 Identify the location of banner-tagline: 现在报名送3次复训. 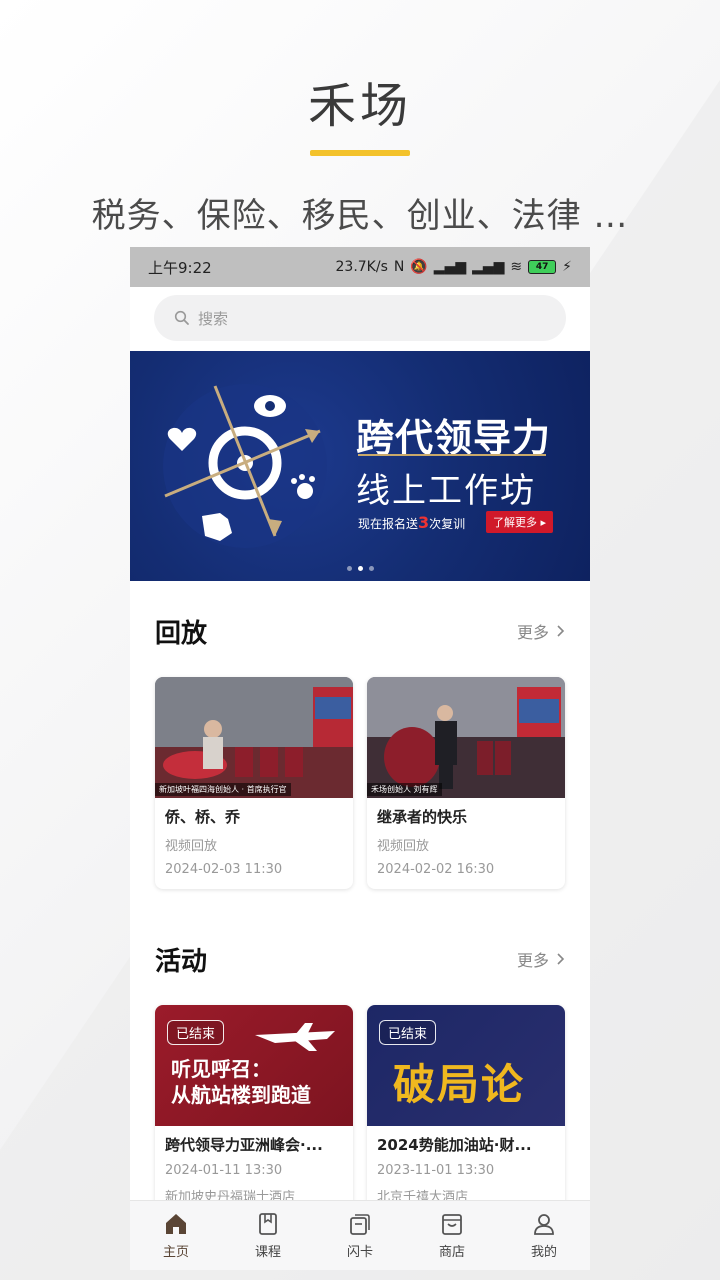
(411, 522).